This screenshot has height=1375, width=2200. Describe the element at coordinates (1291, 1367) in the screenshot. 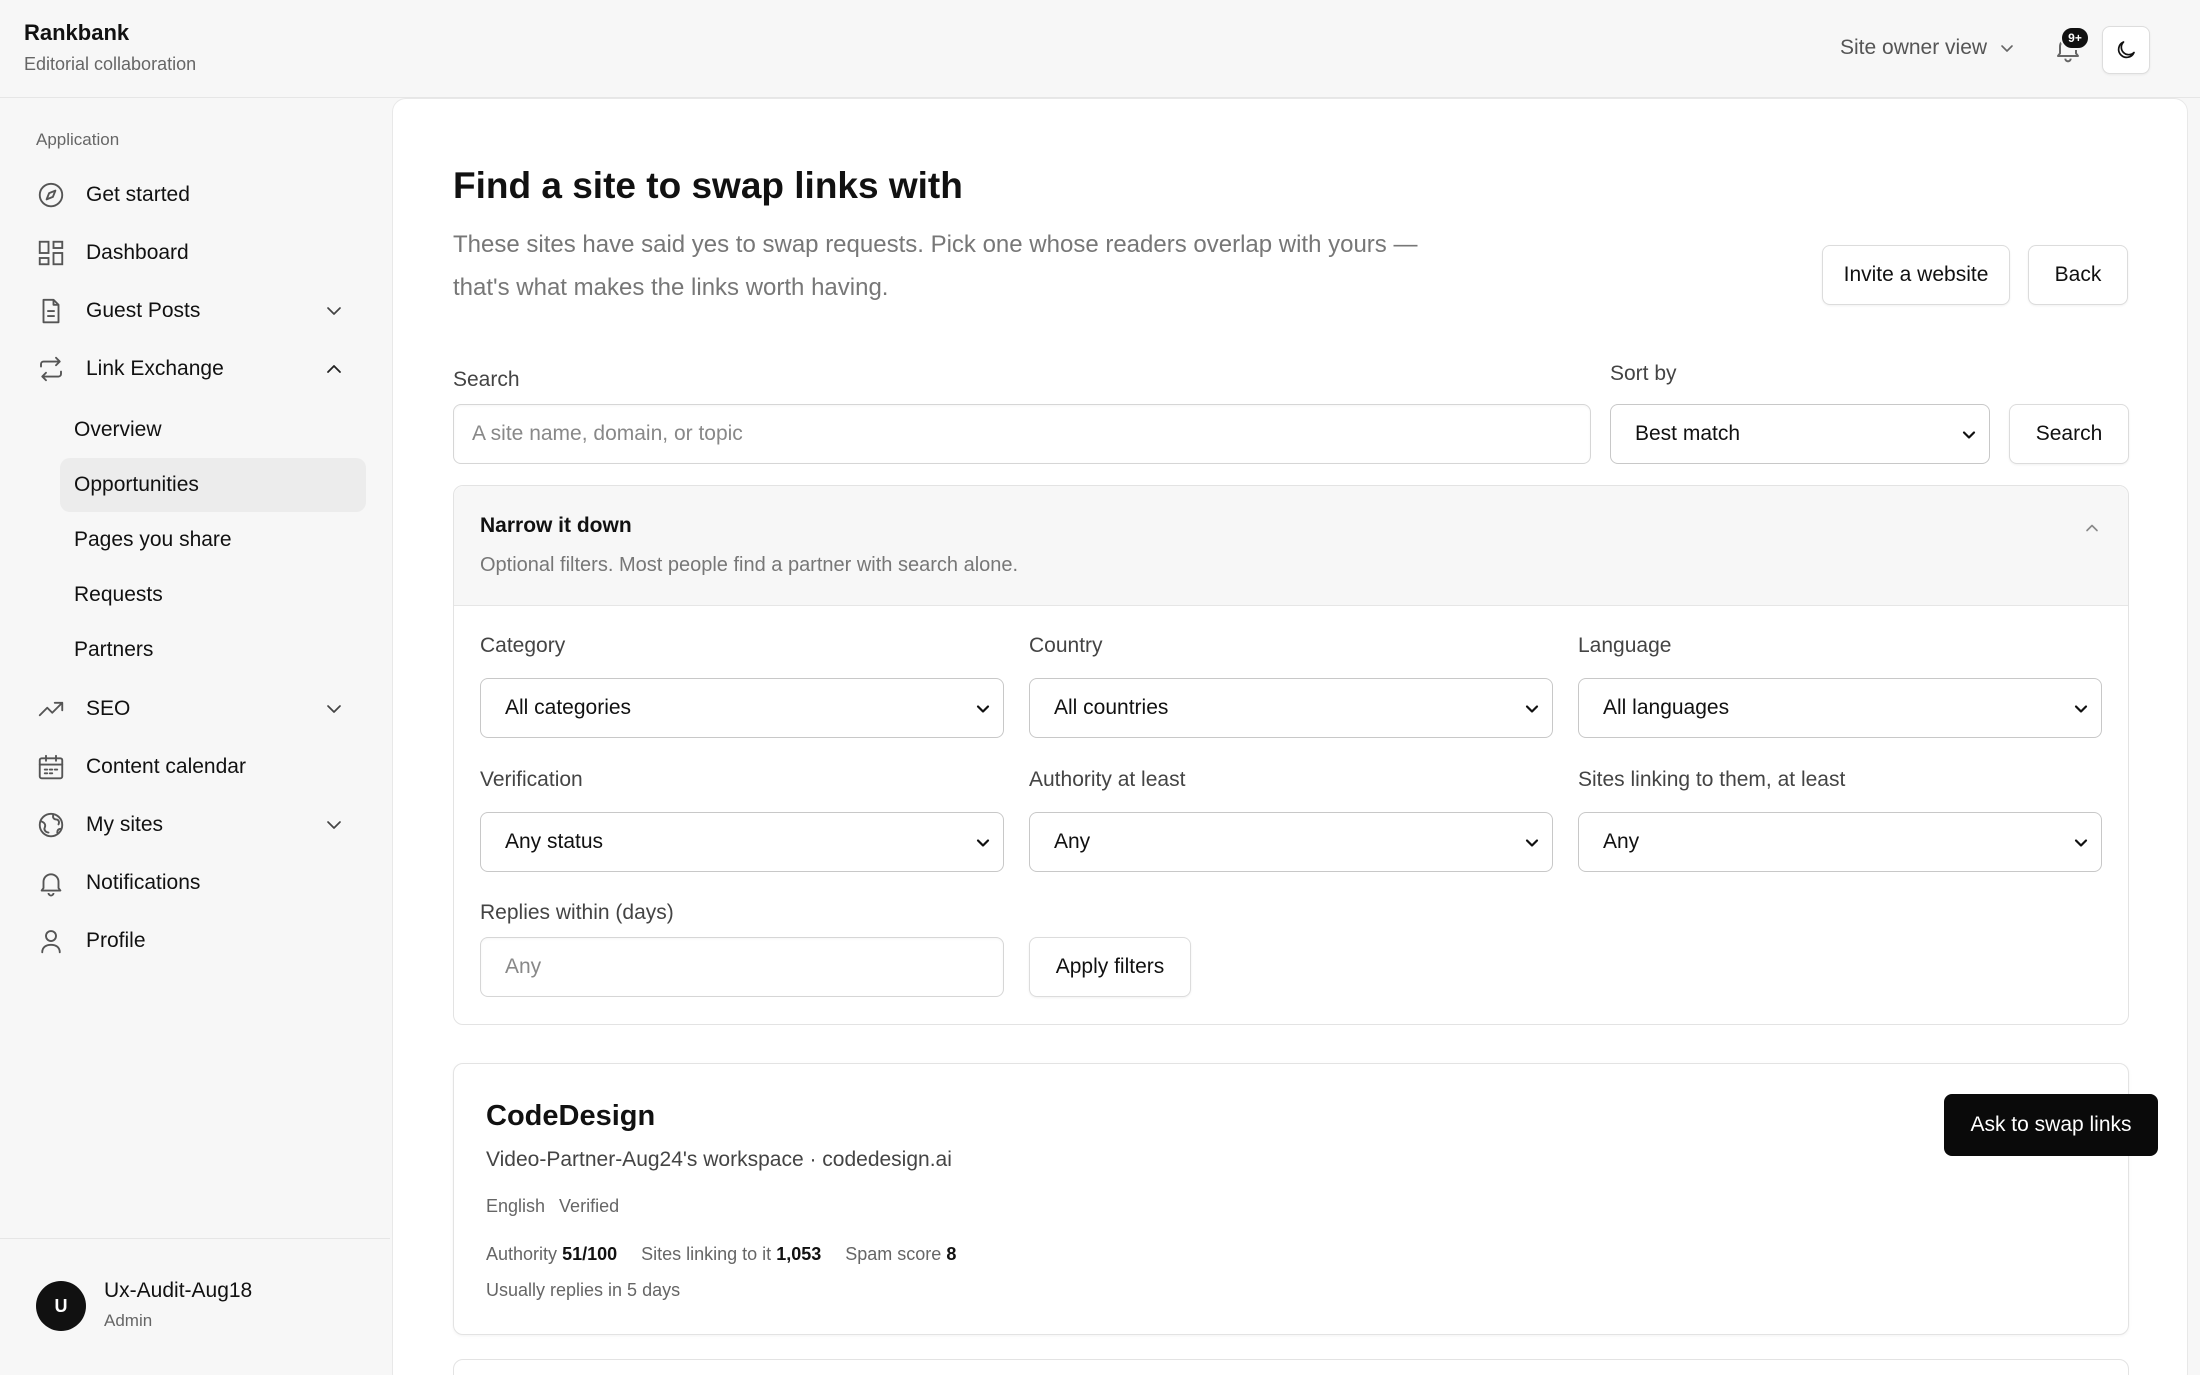

I see `result-card` at that location.